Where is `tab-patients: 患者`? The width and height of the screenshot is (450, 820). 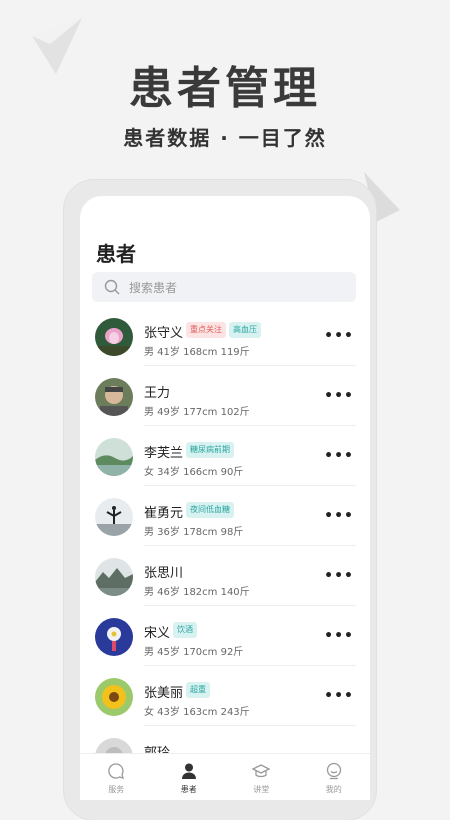 tab-patients: 患者 is located at coordinates (189, 777).